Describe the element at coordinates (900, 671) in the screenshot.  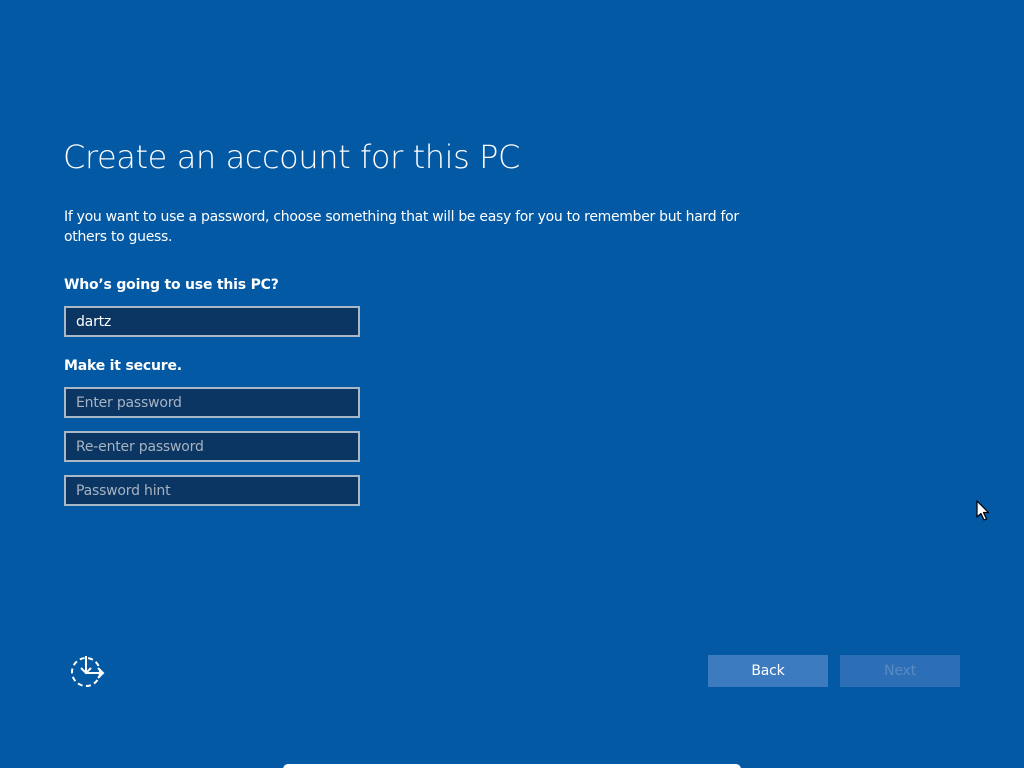
I see `next-button: Next` at that location.